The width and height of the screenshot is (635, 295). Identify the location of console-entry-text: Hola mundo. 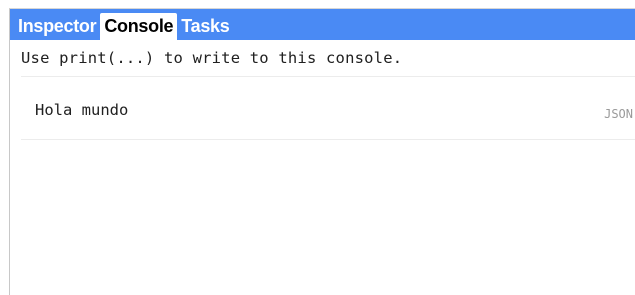
(82, 110).